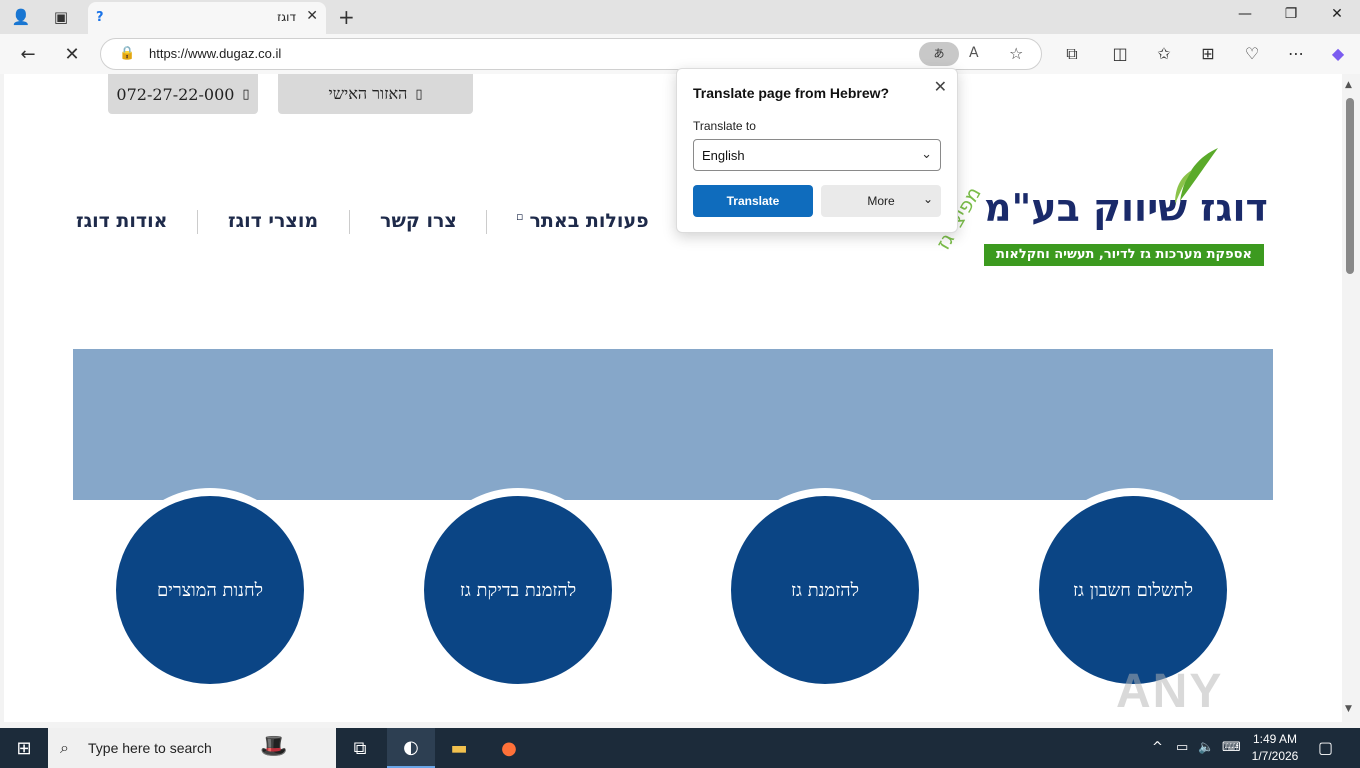  Describe the element at coordinates (127, 53) in the screenshot. I see `lock-icon: 🔒` at that location.